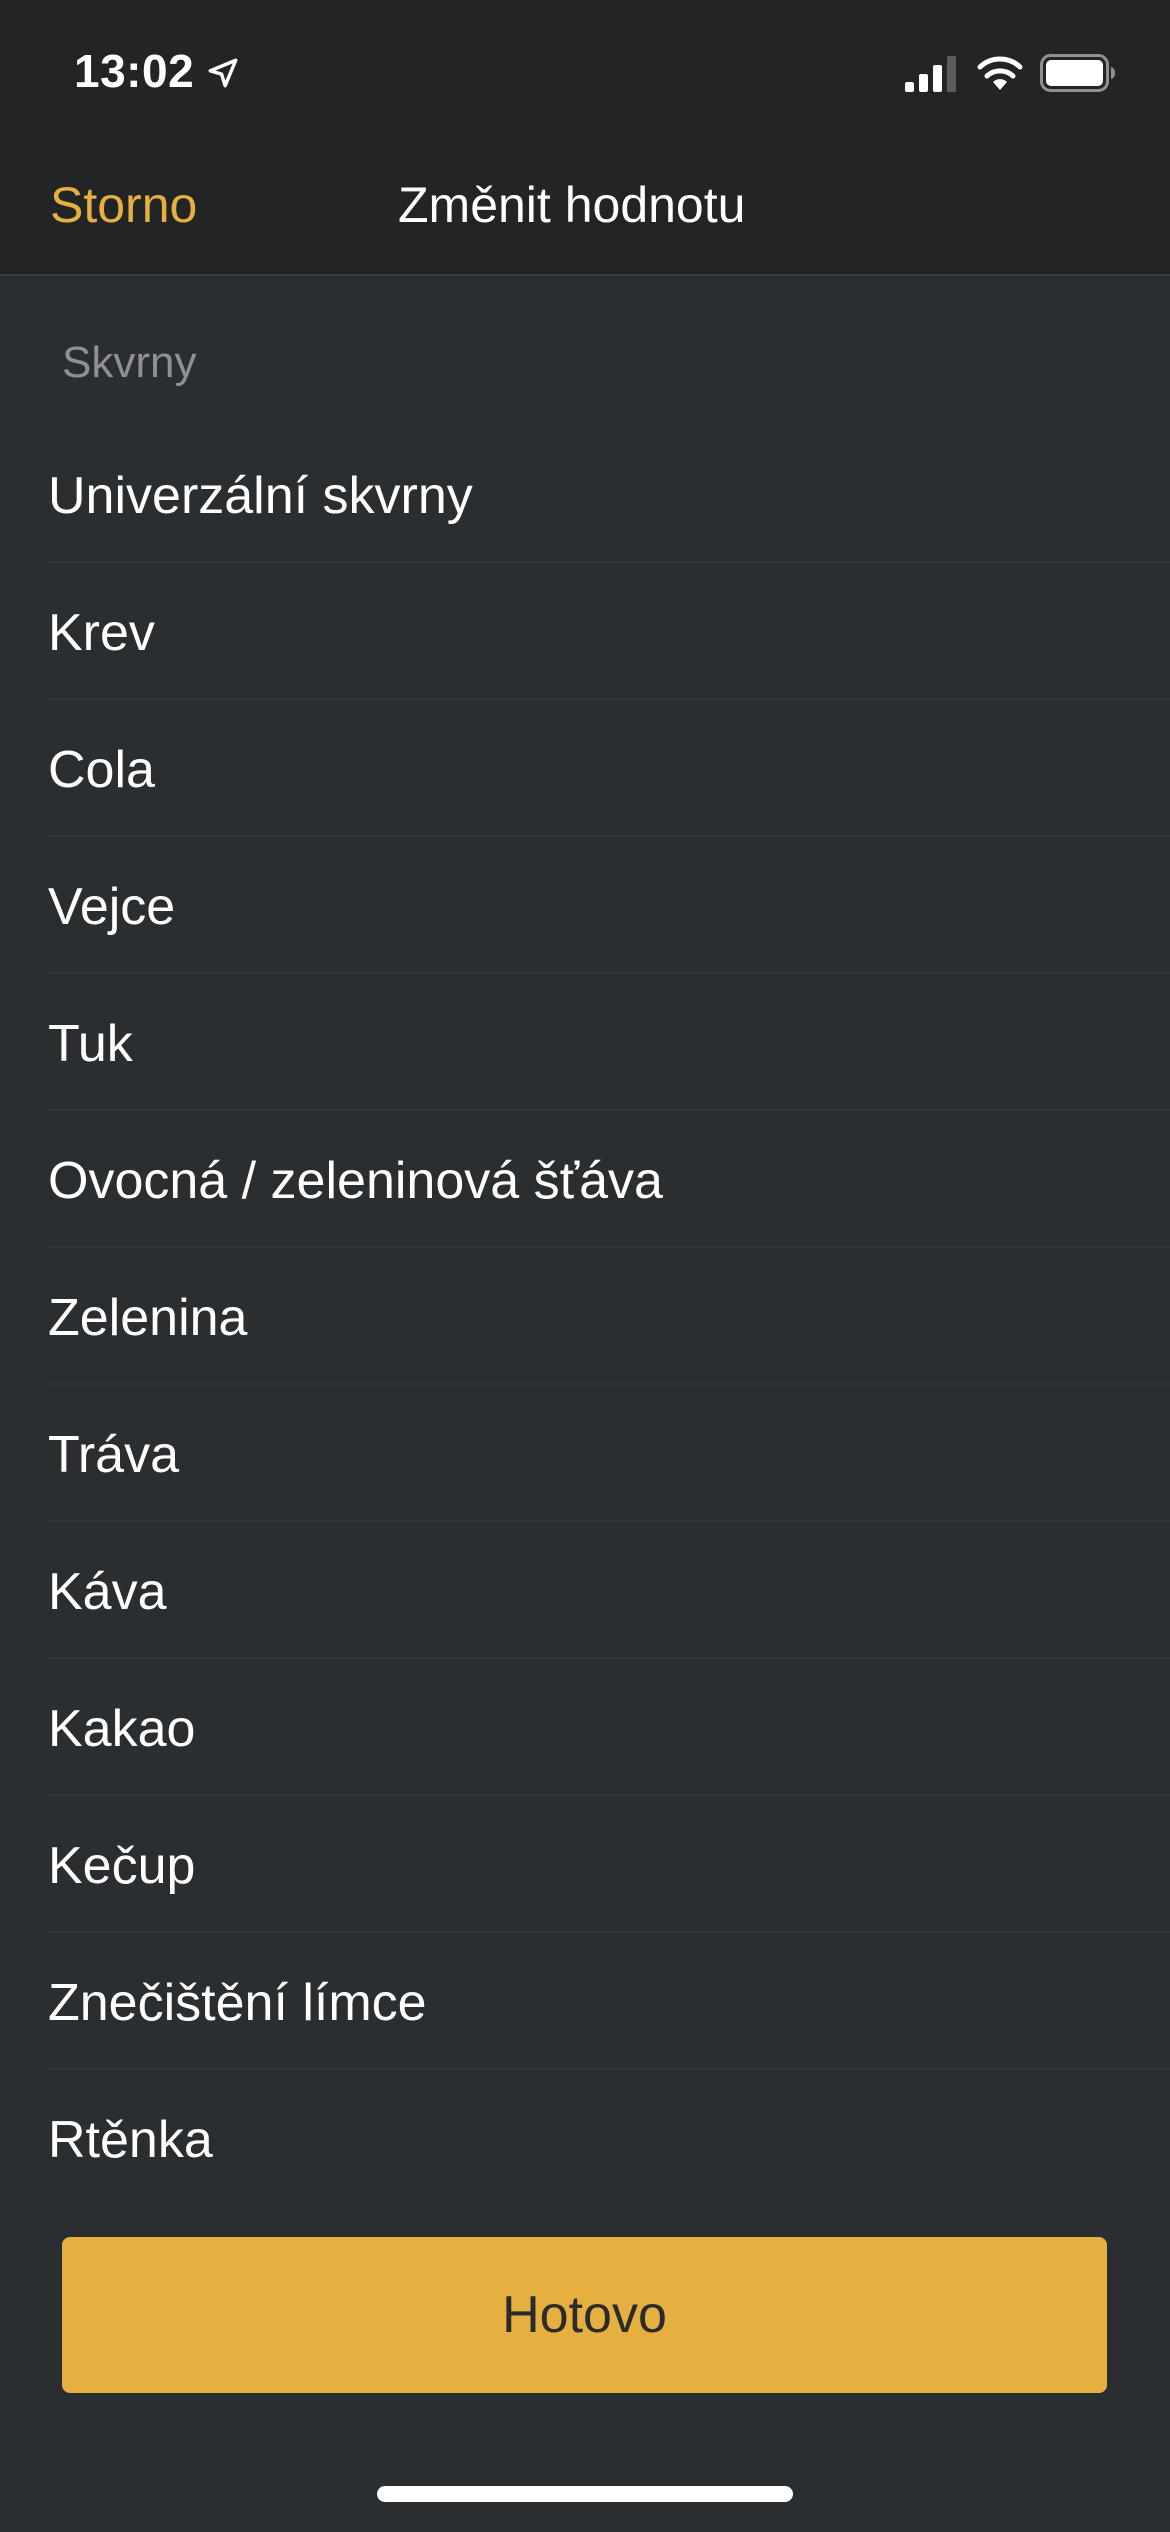 The height and width of the screenshot is (2532, 1170). What do you see at coordinates (223, 73) in the screenshot?
I see `location-arrow-icon` at bounding box center [223, 73].